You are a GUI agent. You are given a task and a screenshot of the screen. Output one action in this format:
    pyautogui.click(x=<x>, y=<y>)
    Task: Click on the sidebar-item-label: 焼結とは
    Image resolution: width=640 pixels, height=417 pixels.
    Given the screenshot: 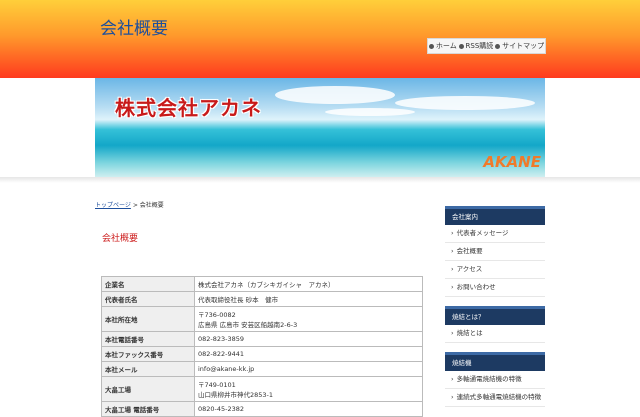 What is the action you would take?
    pyautogui.click(x=469, y=333)
    